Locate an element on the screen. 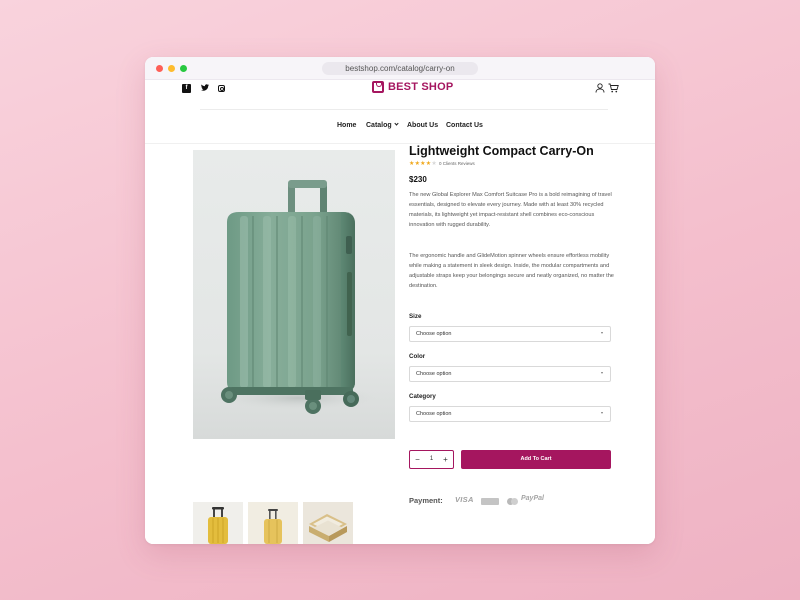 The width and height of the screenshot is (800, 600). product-main-image is located at coordinates (294, 294).